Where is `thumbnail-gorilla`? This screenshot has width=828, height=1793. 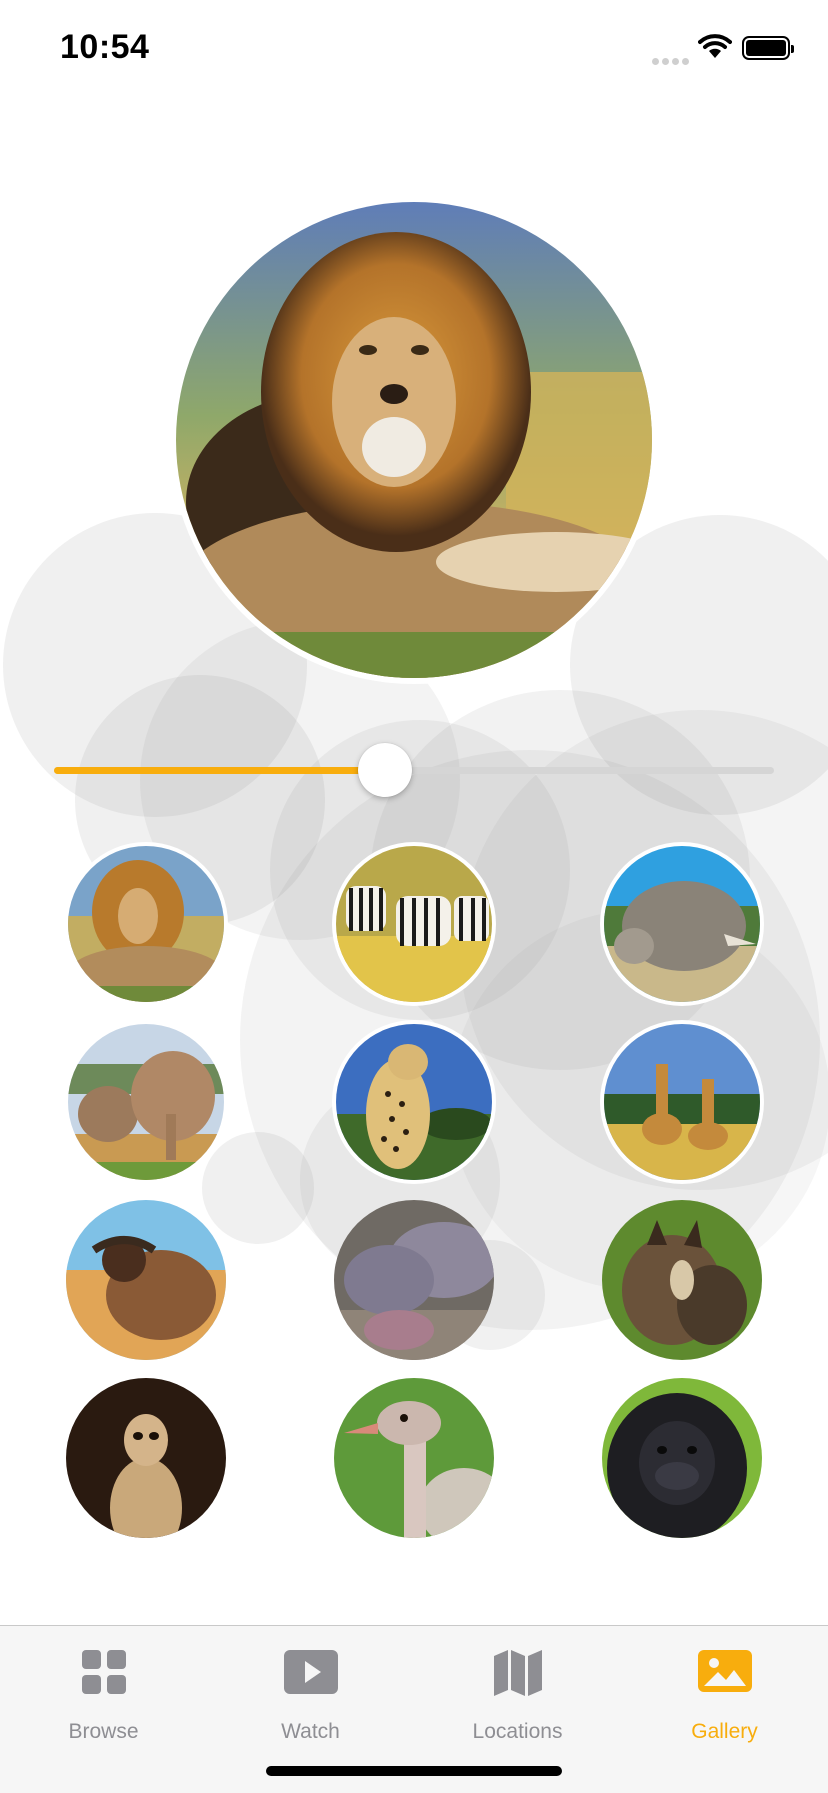
thumbnail-gorilla is located at coordinates (682, 1458).